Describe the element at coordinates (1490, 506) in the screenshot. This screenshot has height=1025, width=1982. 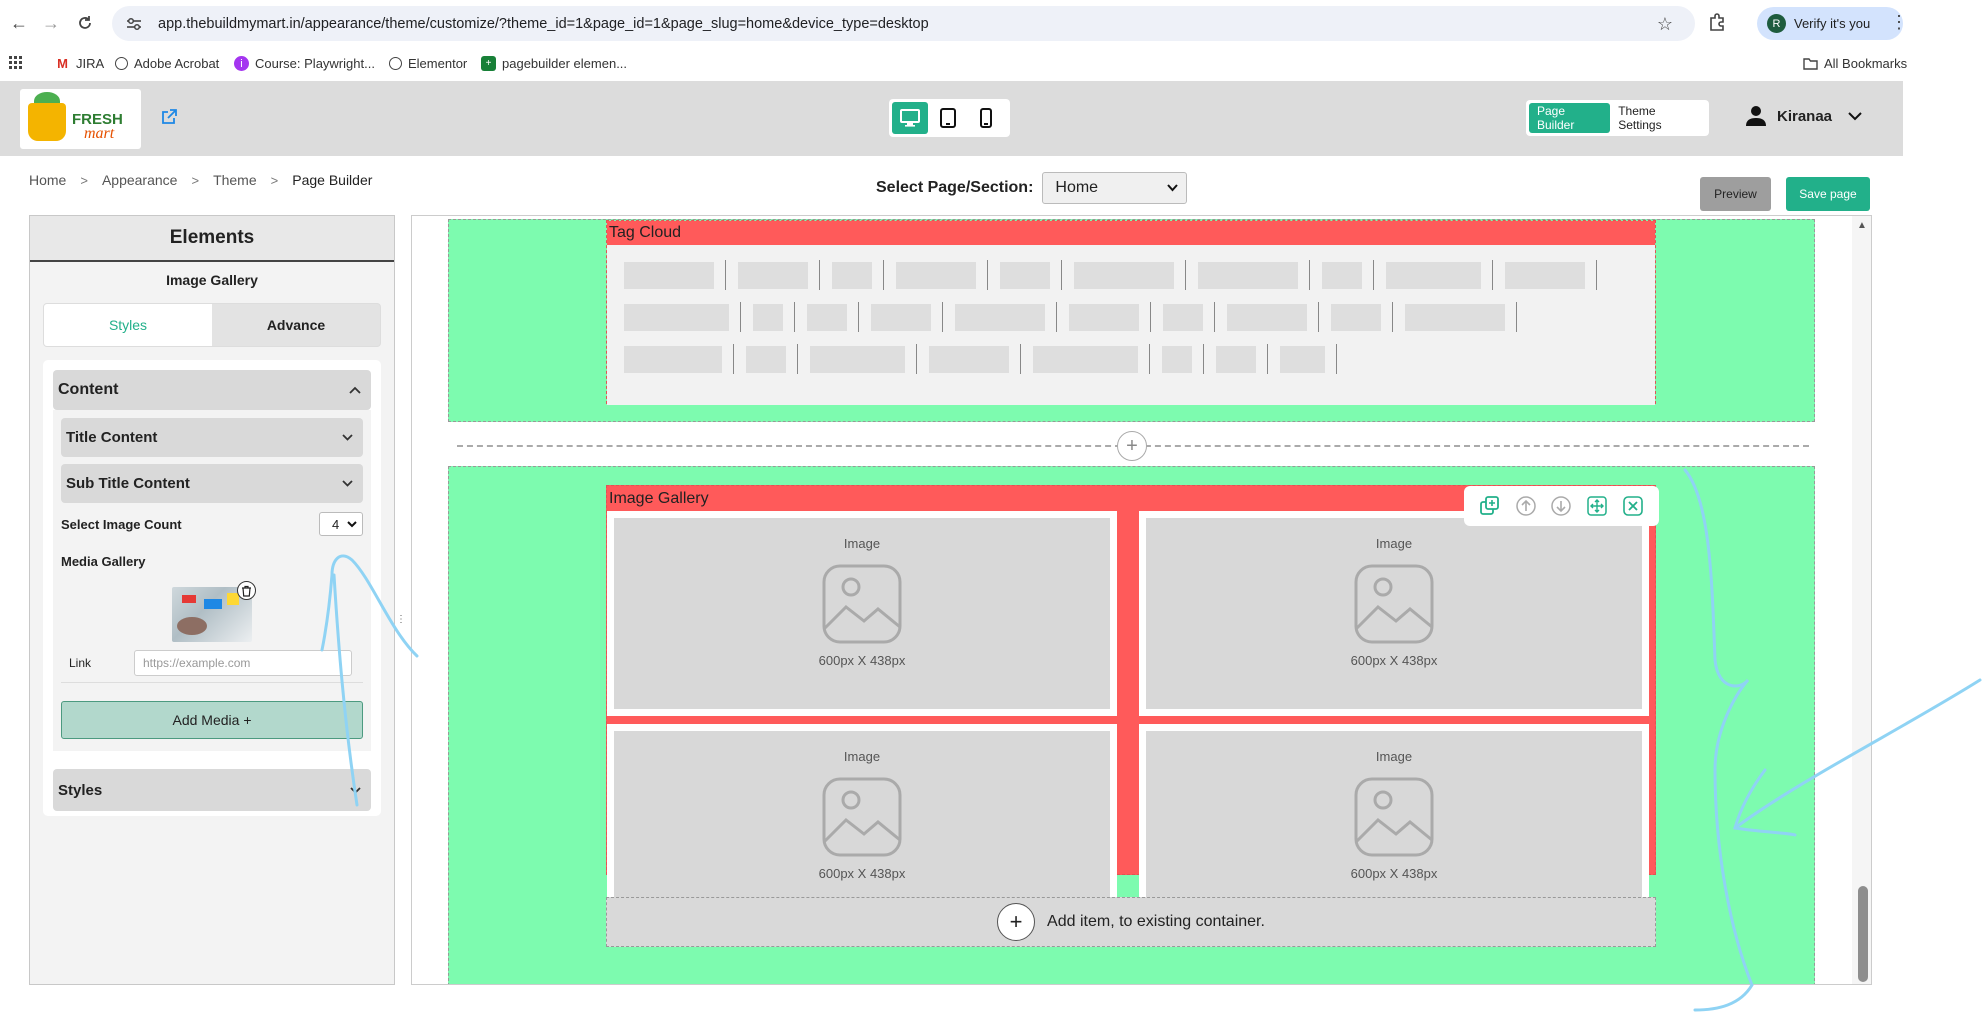
I see `duplicate-icon` at that location.